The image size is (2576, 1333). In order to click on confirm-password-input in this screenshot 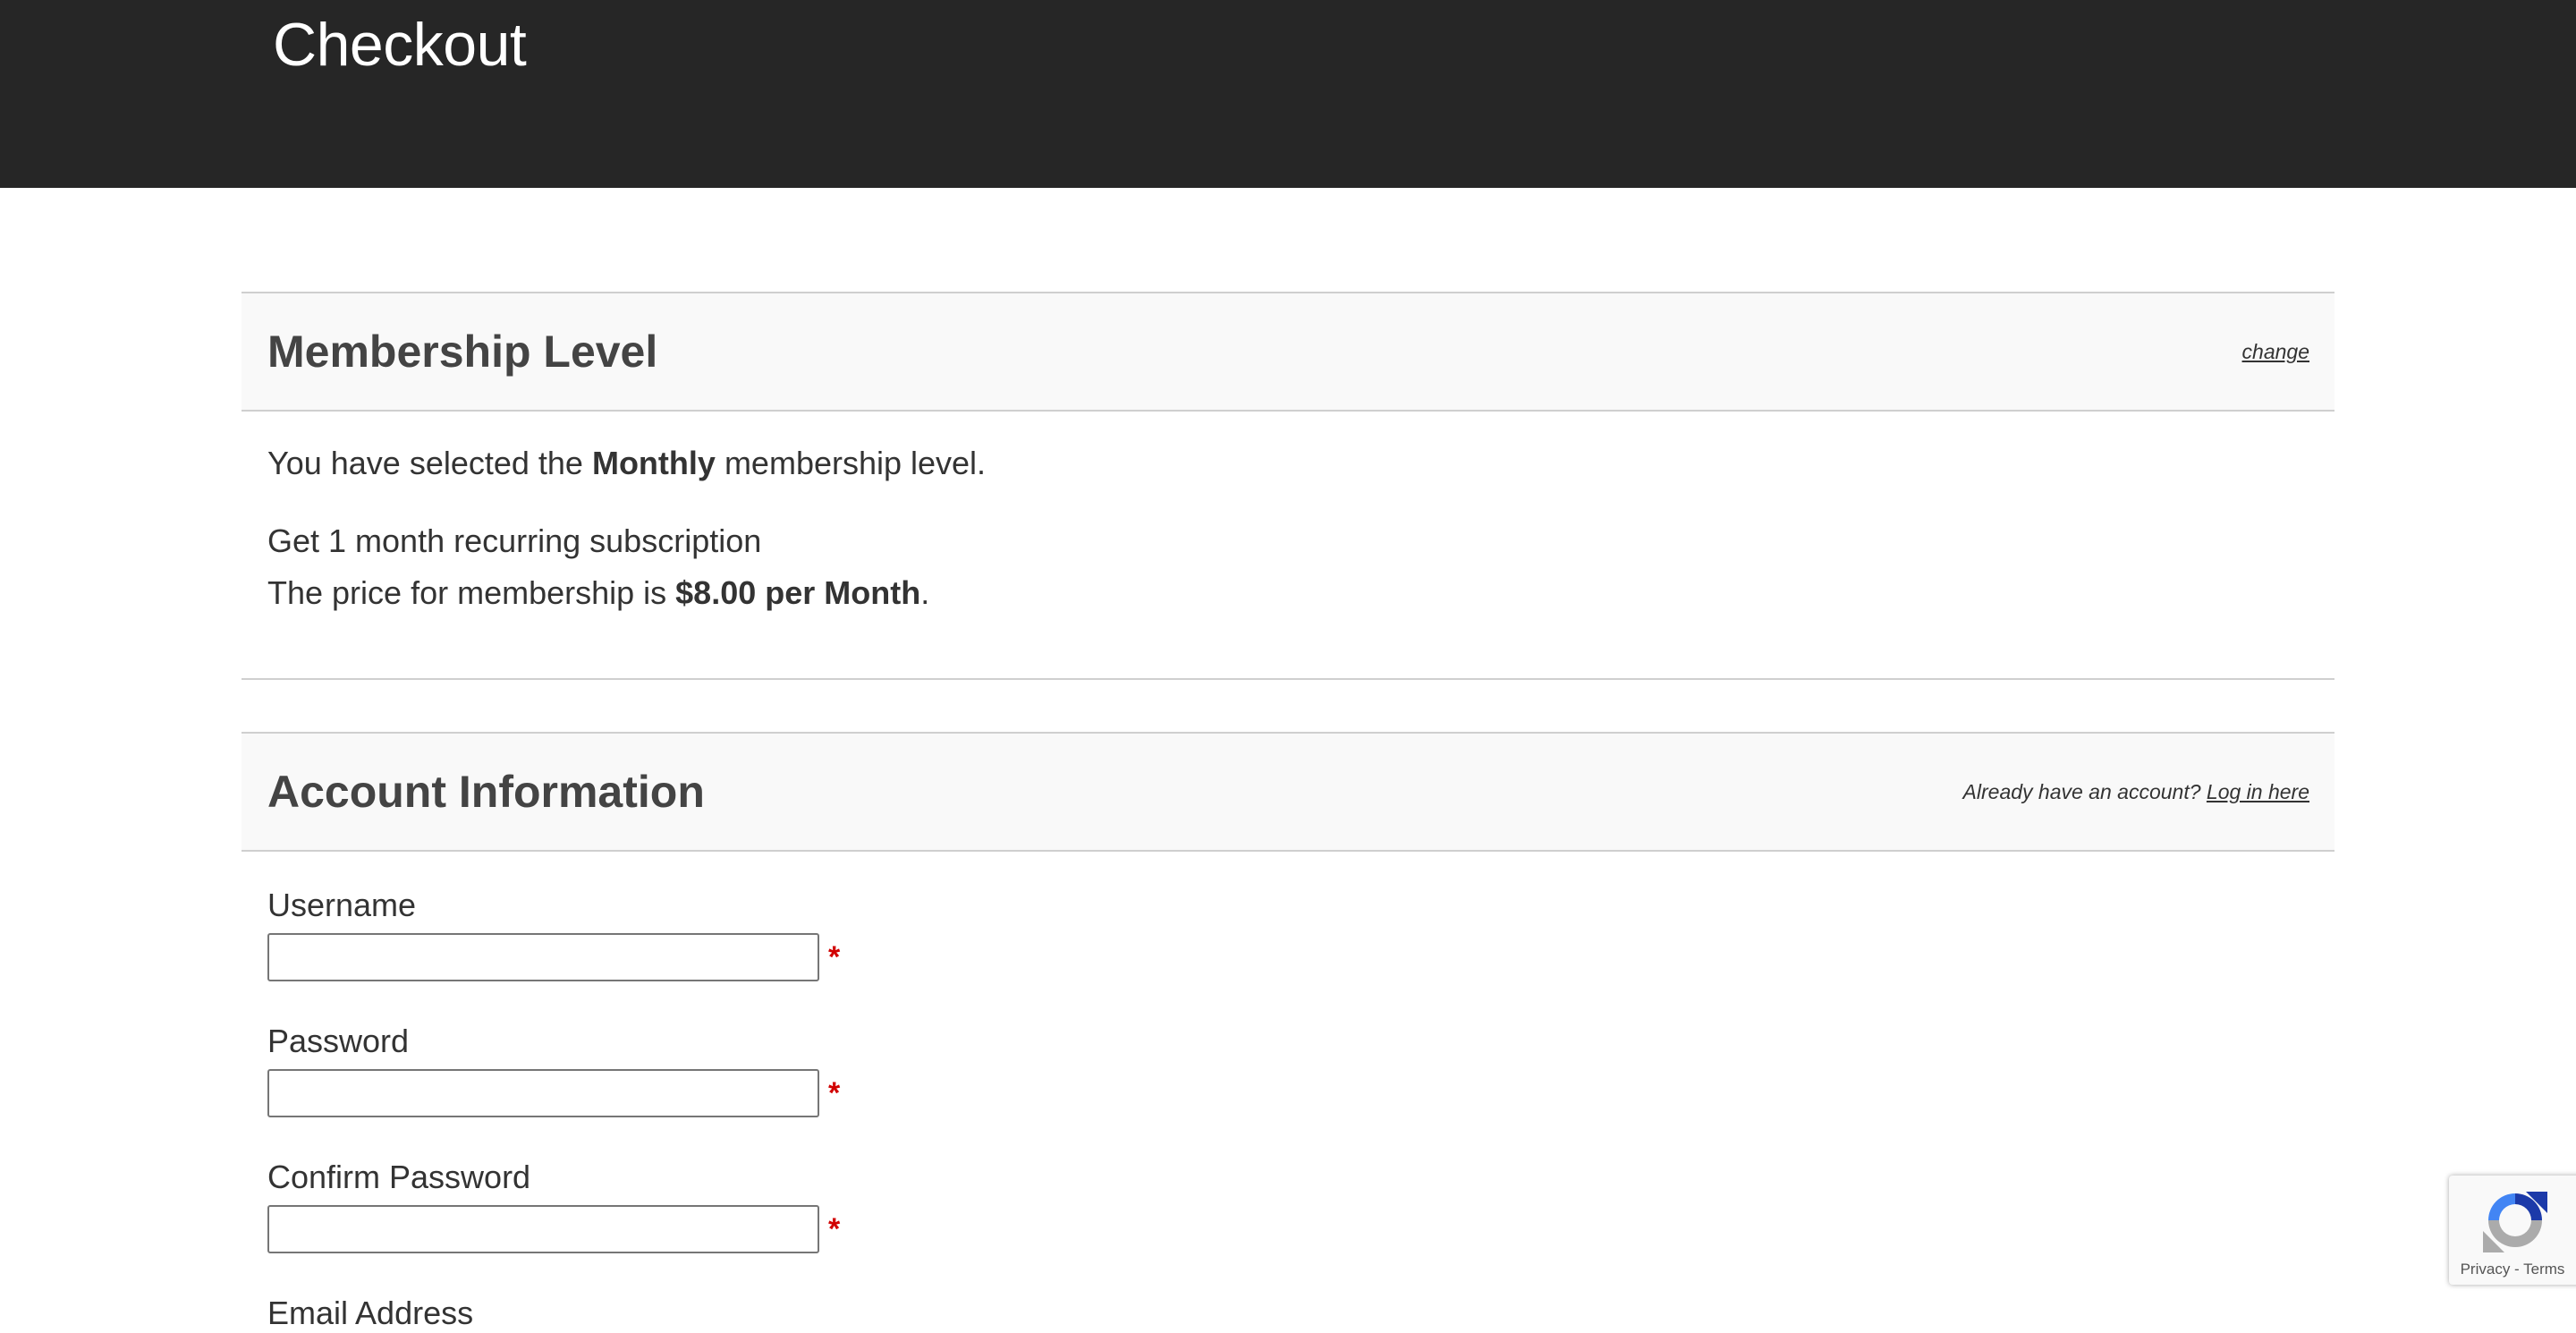, I will do `click(543, 1229)`.